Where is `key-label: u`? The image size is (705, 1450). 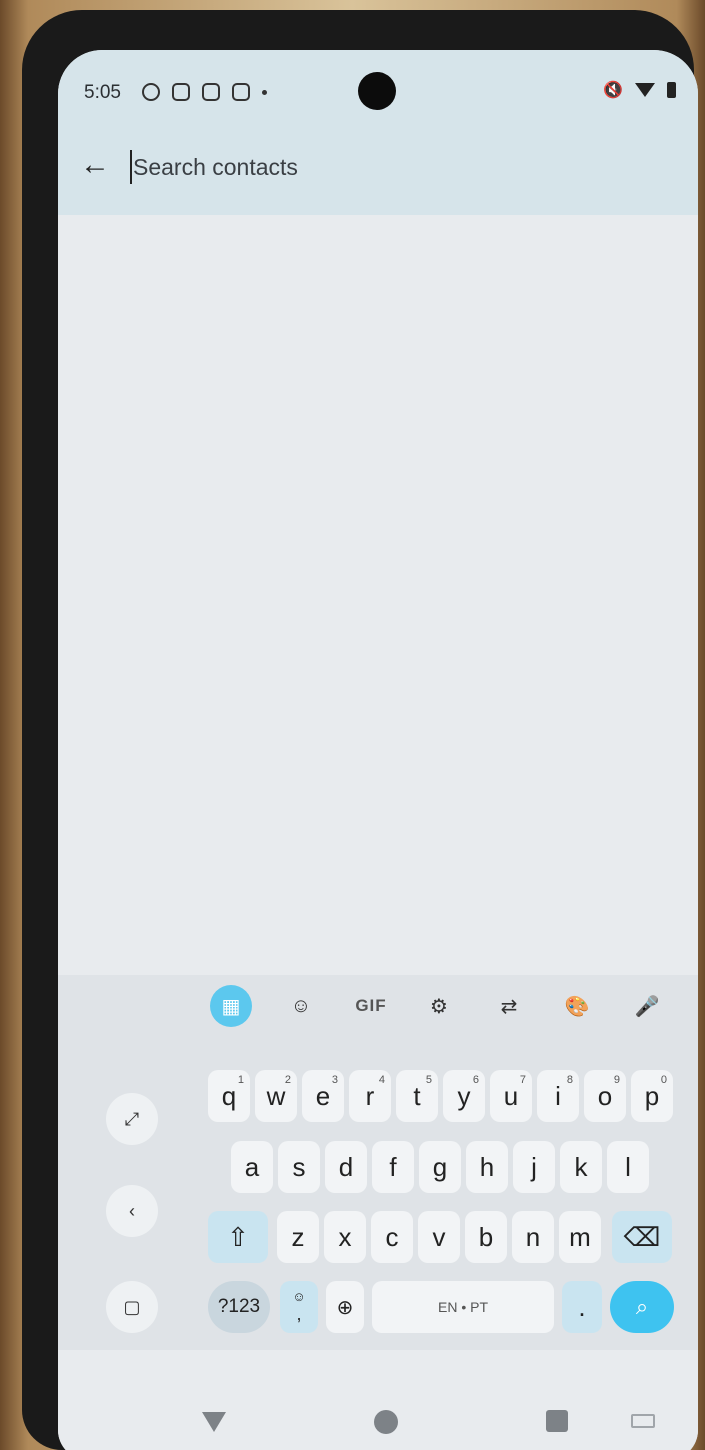
key-label: u is located at coordinates (511, 1095).